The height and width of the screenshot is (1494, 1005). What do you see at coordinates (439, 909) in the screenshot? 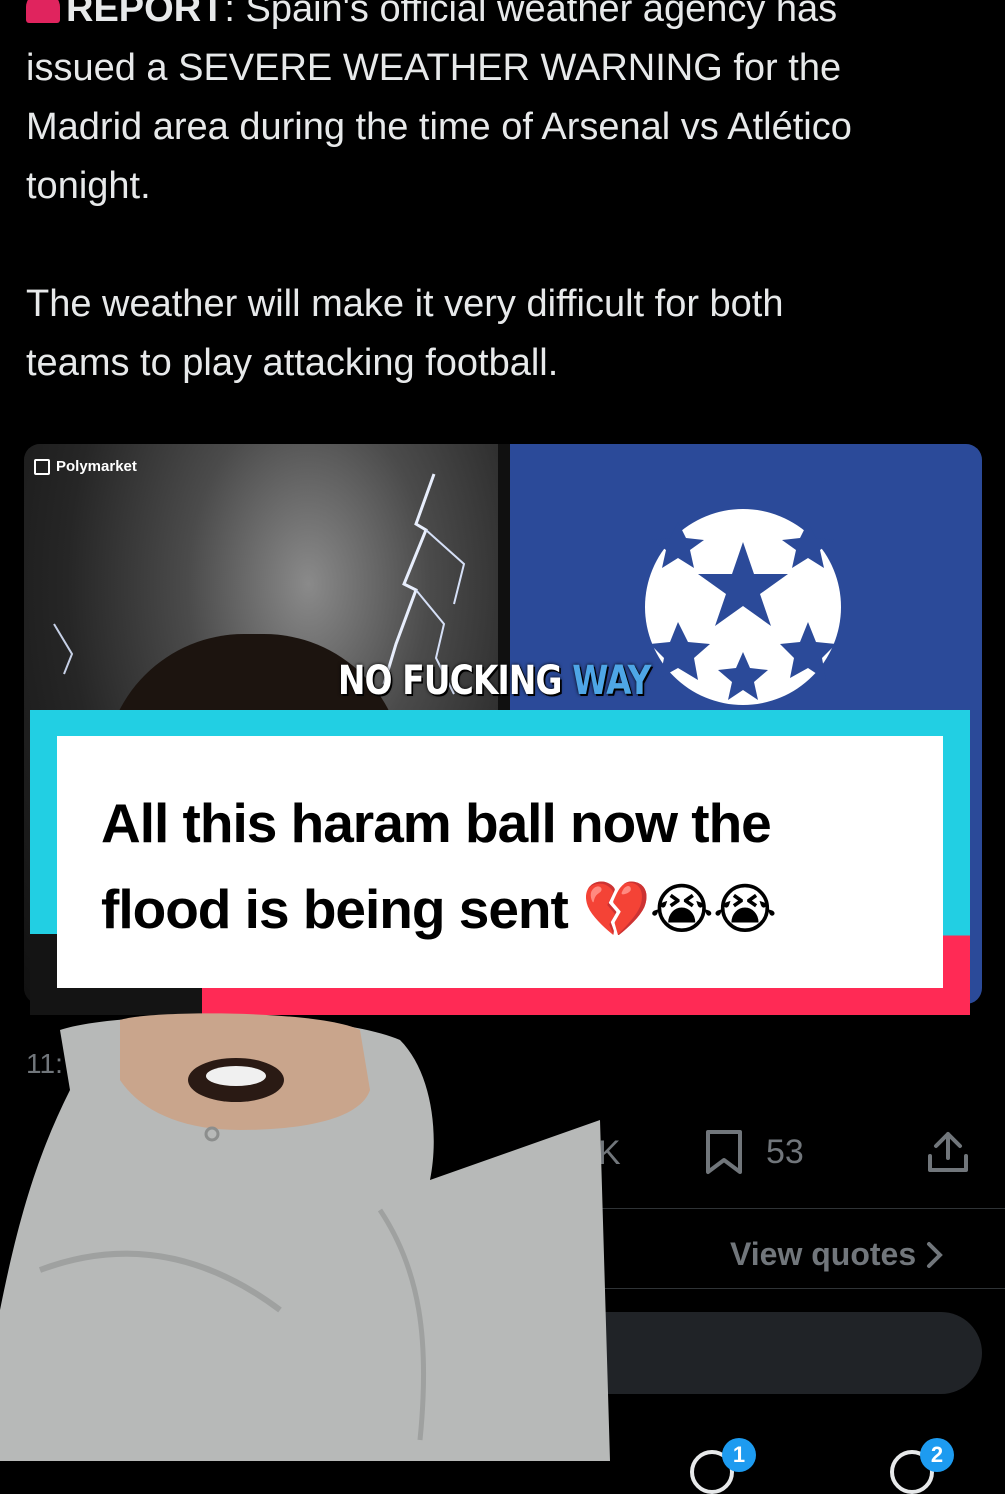
I see `overlay-caption-line: flood is being sent 💔😭😭` at bounding box center [439, 909].